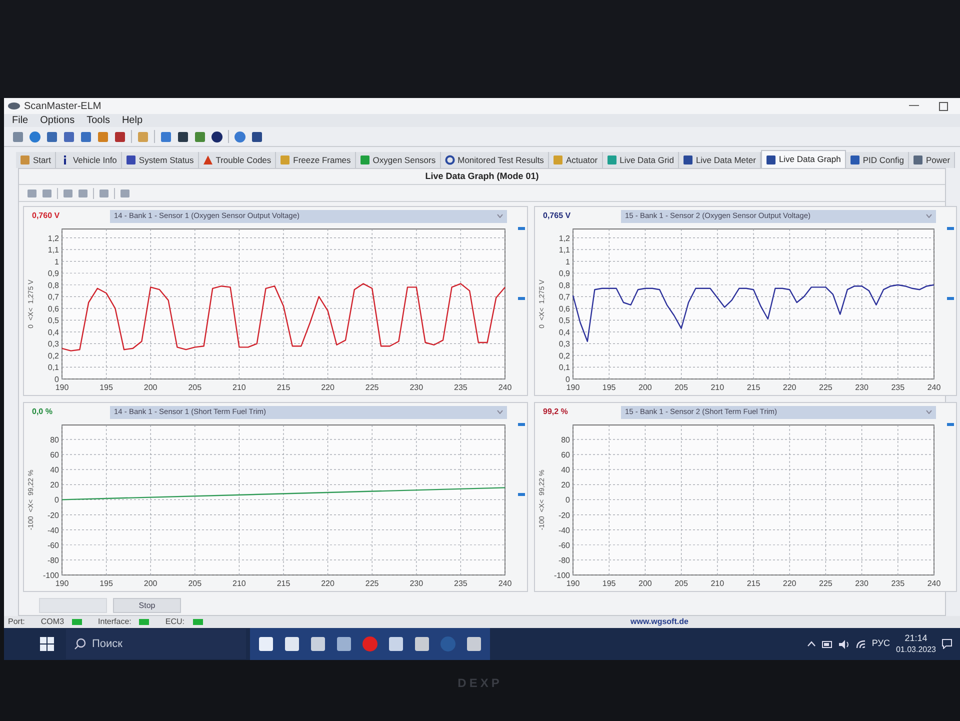  What do you see at coordinates (115, 622) in the screenshot?
I see `status-label: Interface:` at bounding box center [115, 622].